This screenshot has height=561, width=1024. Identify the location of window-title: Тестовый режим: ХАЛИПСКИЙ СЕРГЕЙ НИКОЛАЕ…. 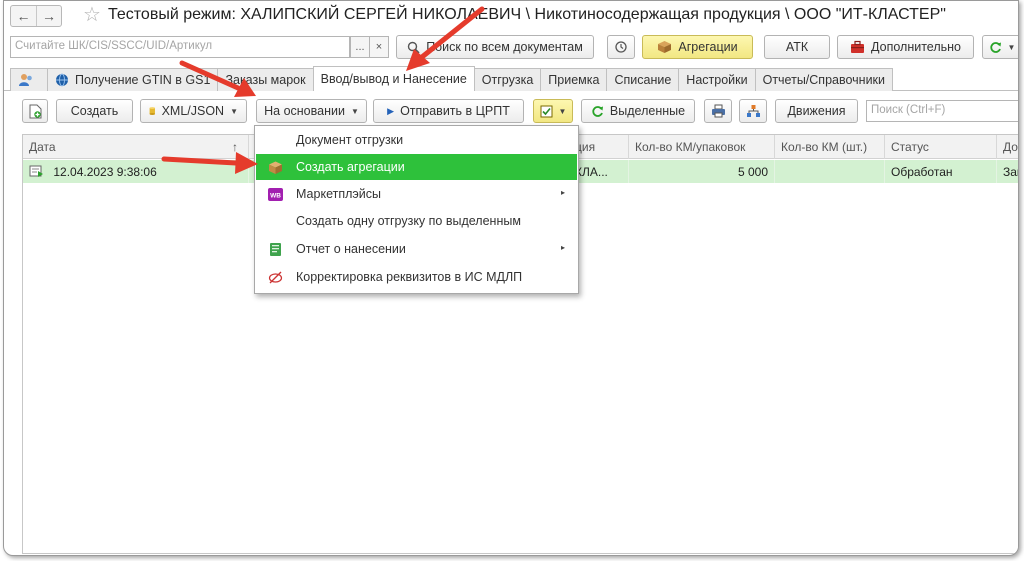
(527, 14).